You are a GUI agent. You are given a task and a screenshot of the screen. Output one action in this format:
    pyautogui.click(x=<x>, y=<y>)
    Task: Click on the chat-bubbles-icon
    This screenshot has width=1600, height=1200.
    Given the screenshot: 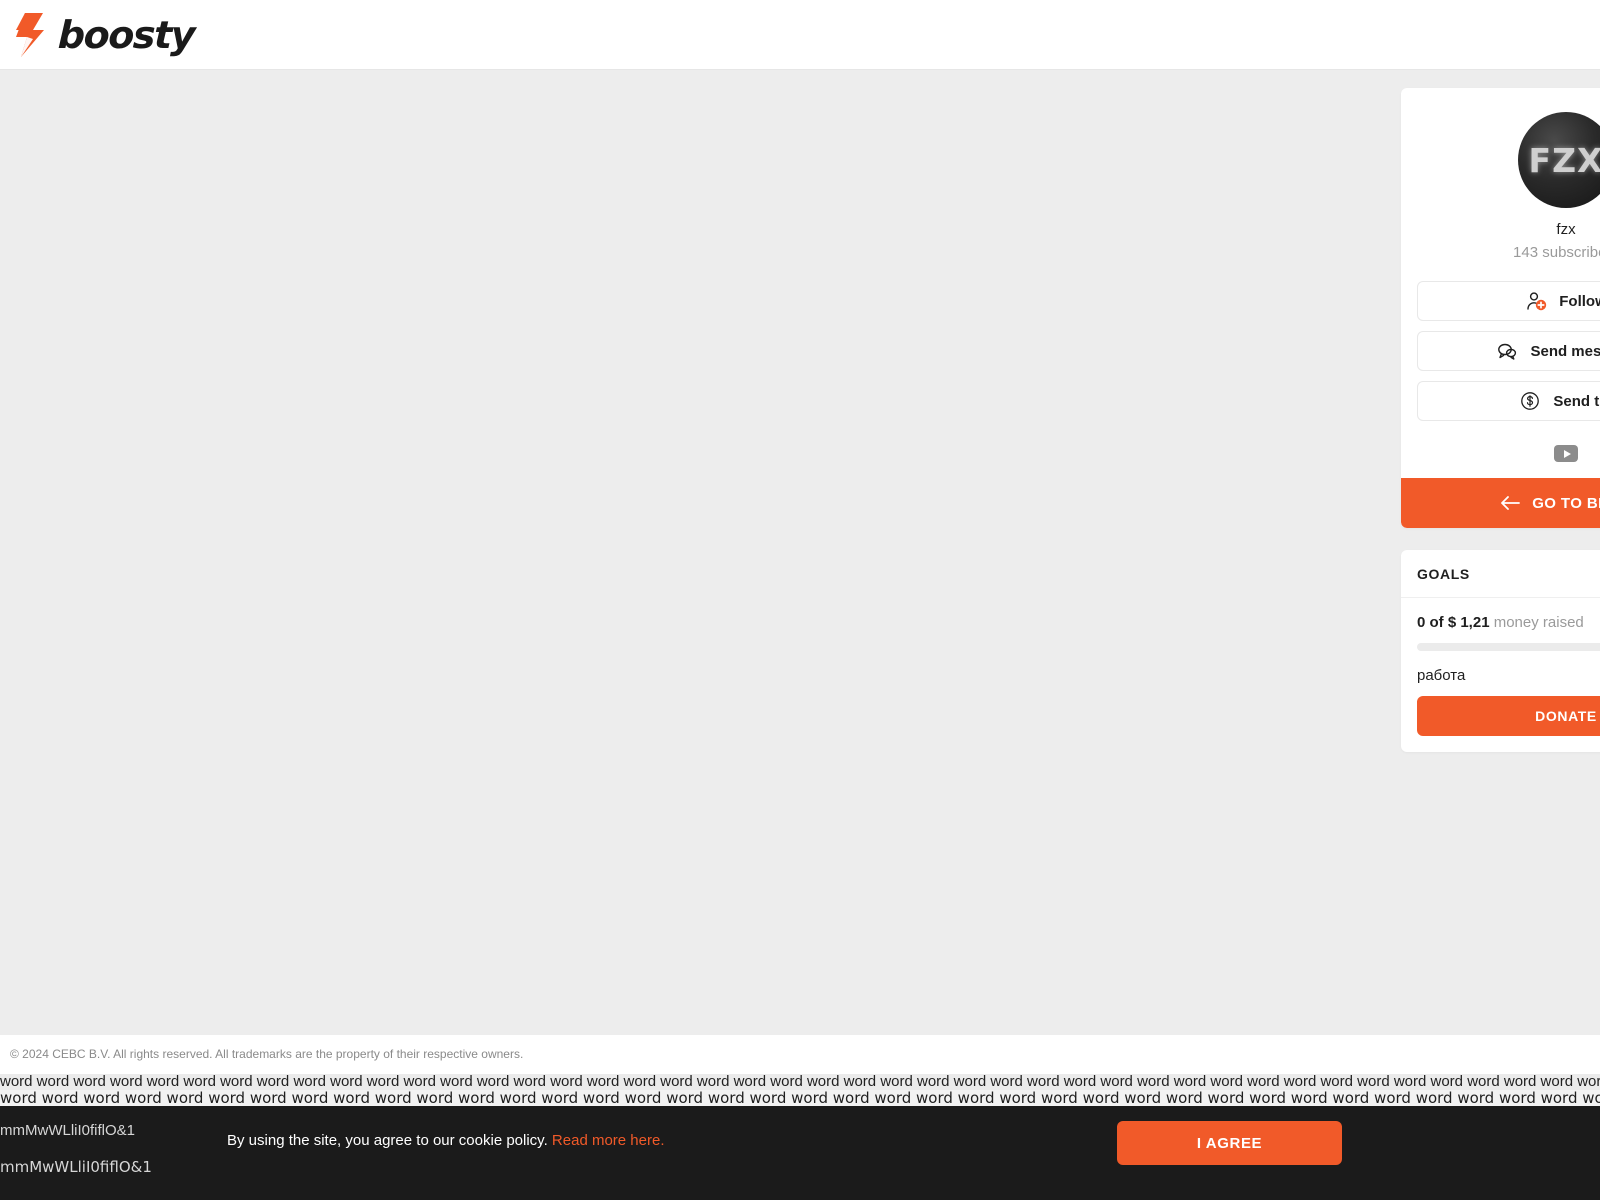 What is the action you would take?
    pyautogui.click(x=1507, y=351)
    